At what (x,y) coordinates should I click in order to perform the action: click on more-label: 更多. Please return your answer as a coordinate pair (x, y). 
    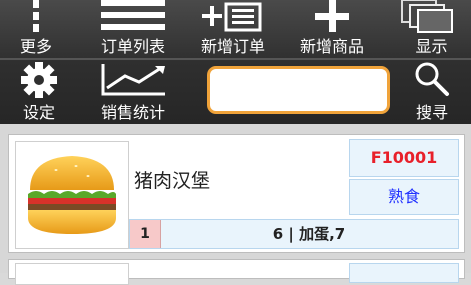
    Looking at the image, I should click on (35, 46).